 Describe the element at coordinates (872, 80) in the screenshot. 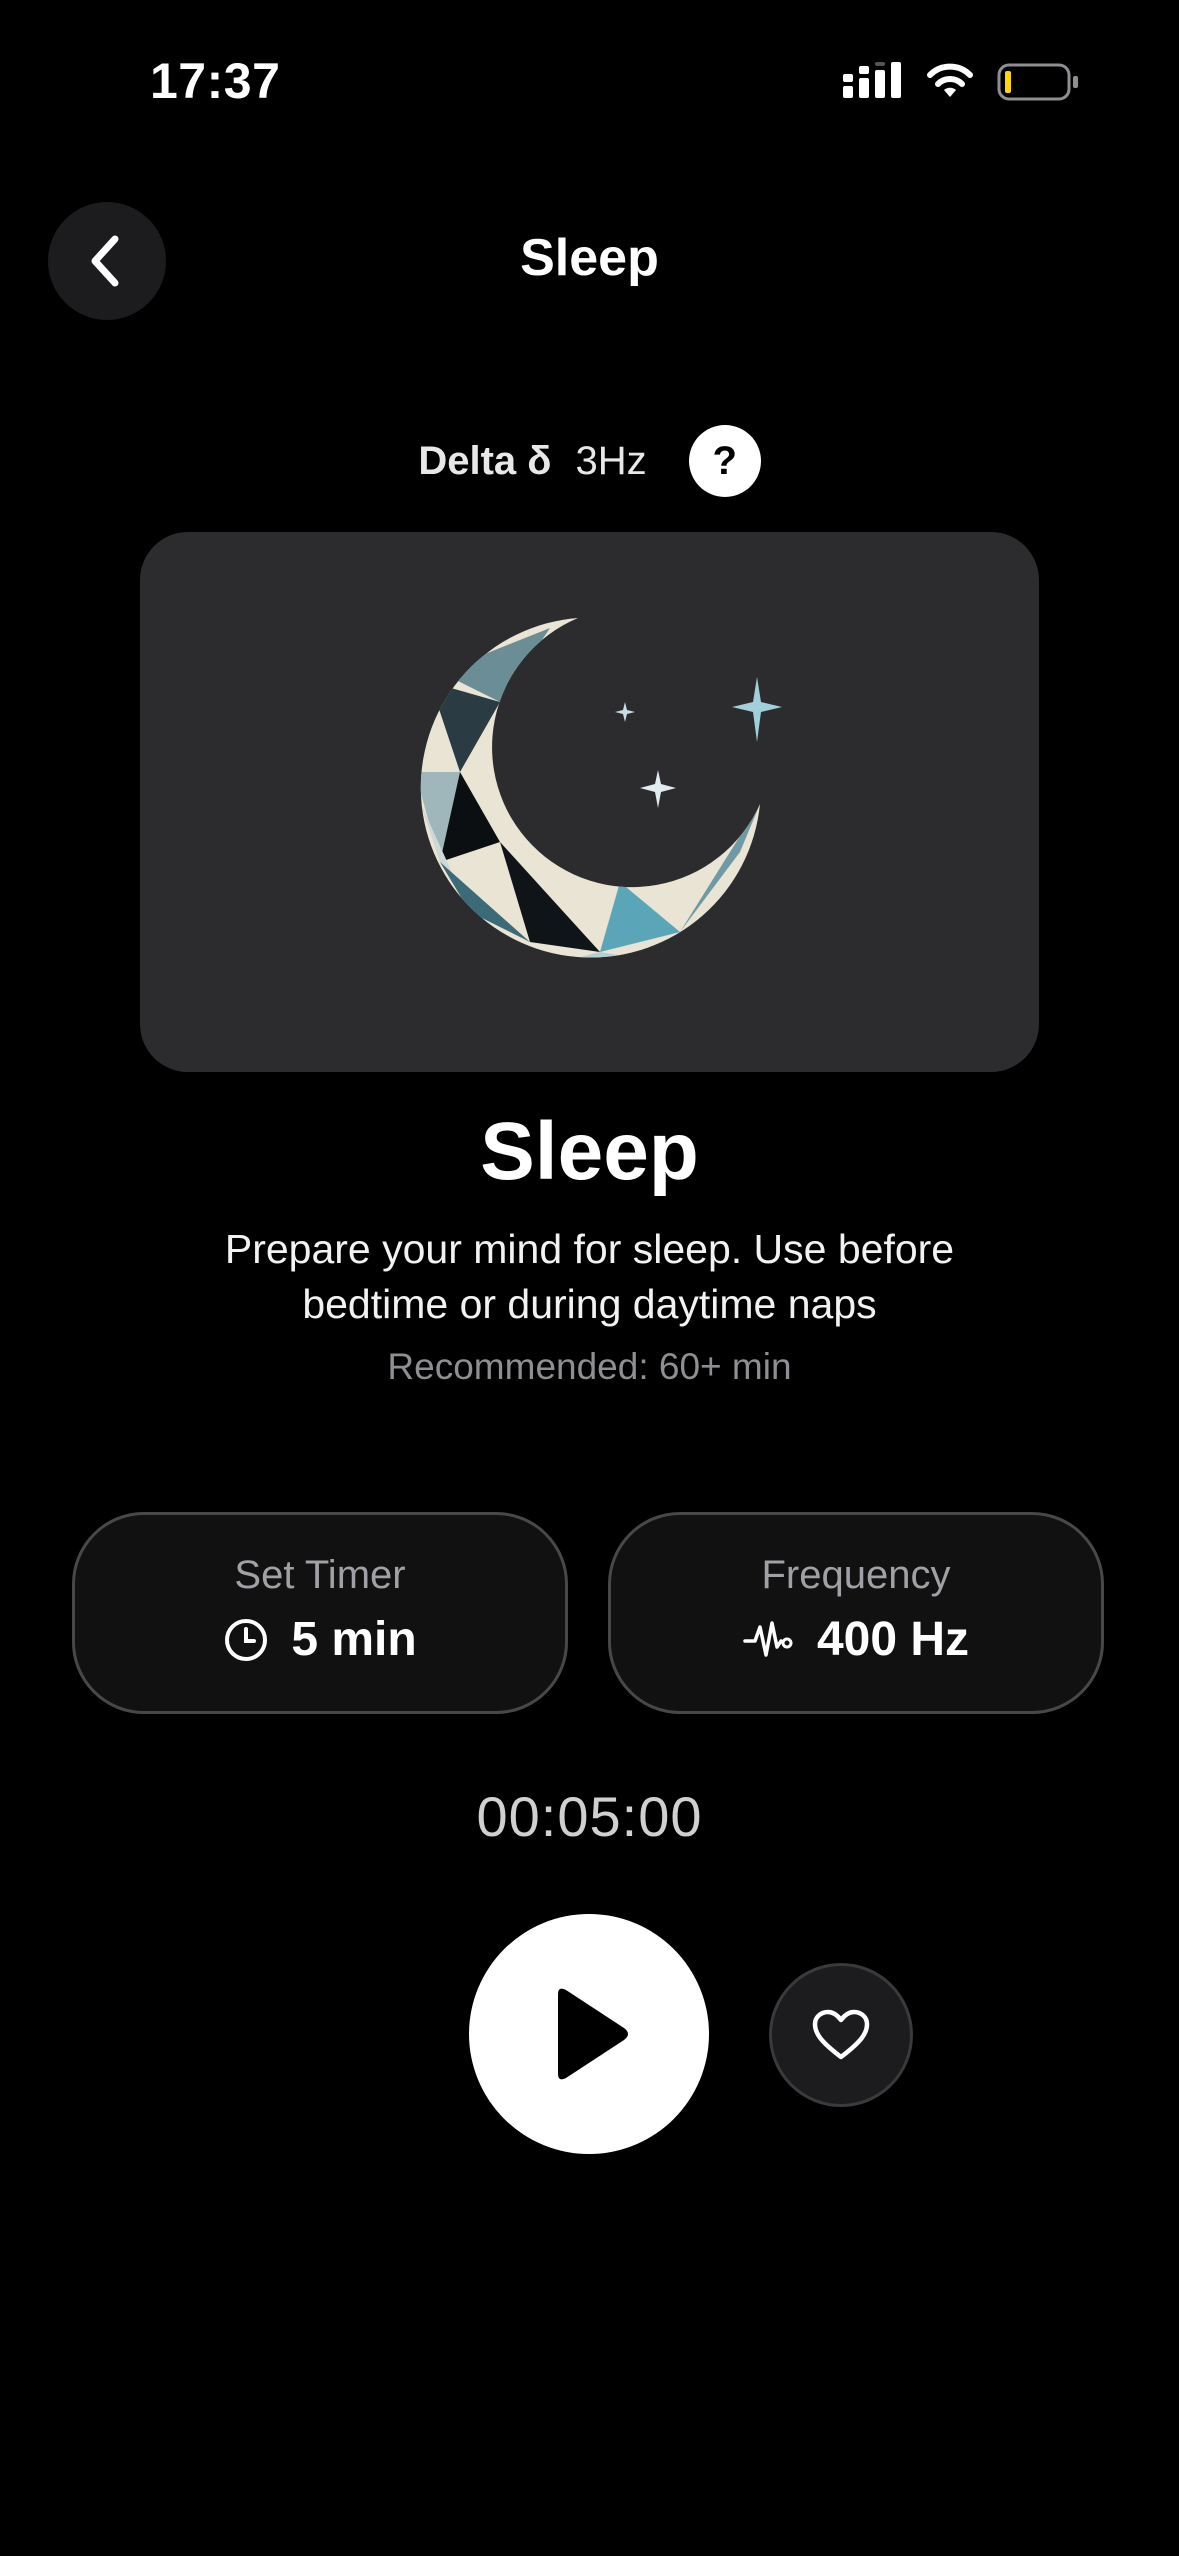

I see `cellular-signal-icon` at that location.